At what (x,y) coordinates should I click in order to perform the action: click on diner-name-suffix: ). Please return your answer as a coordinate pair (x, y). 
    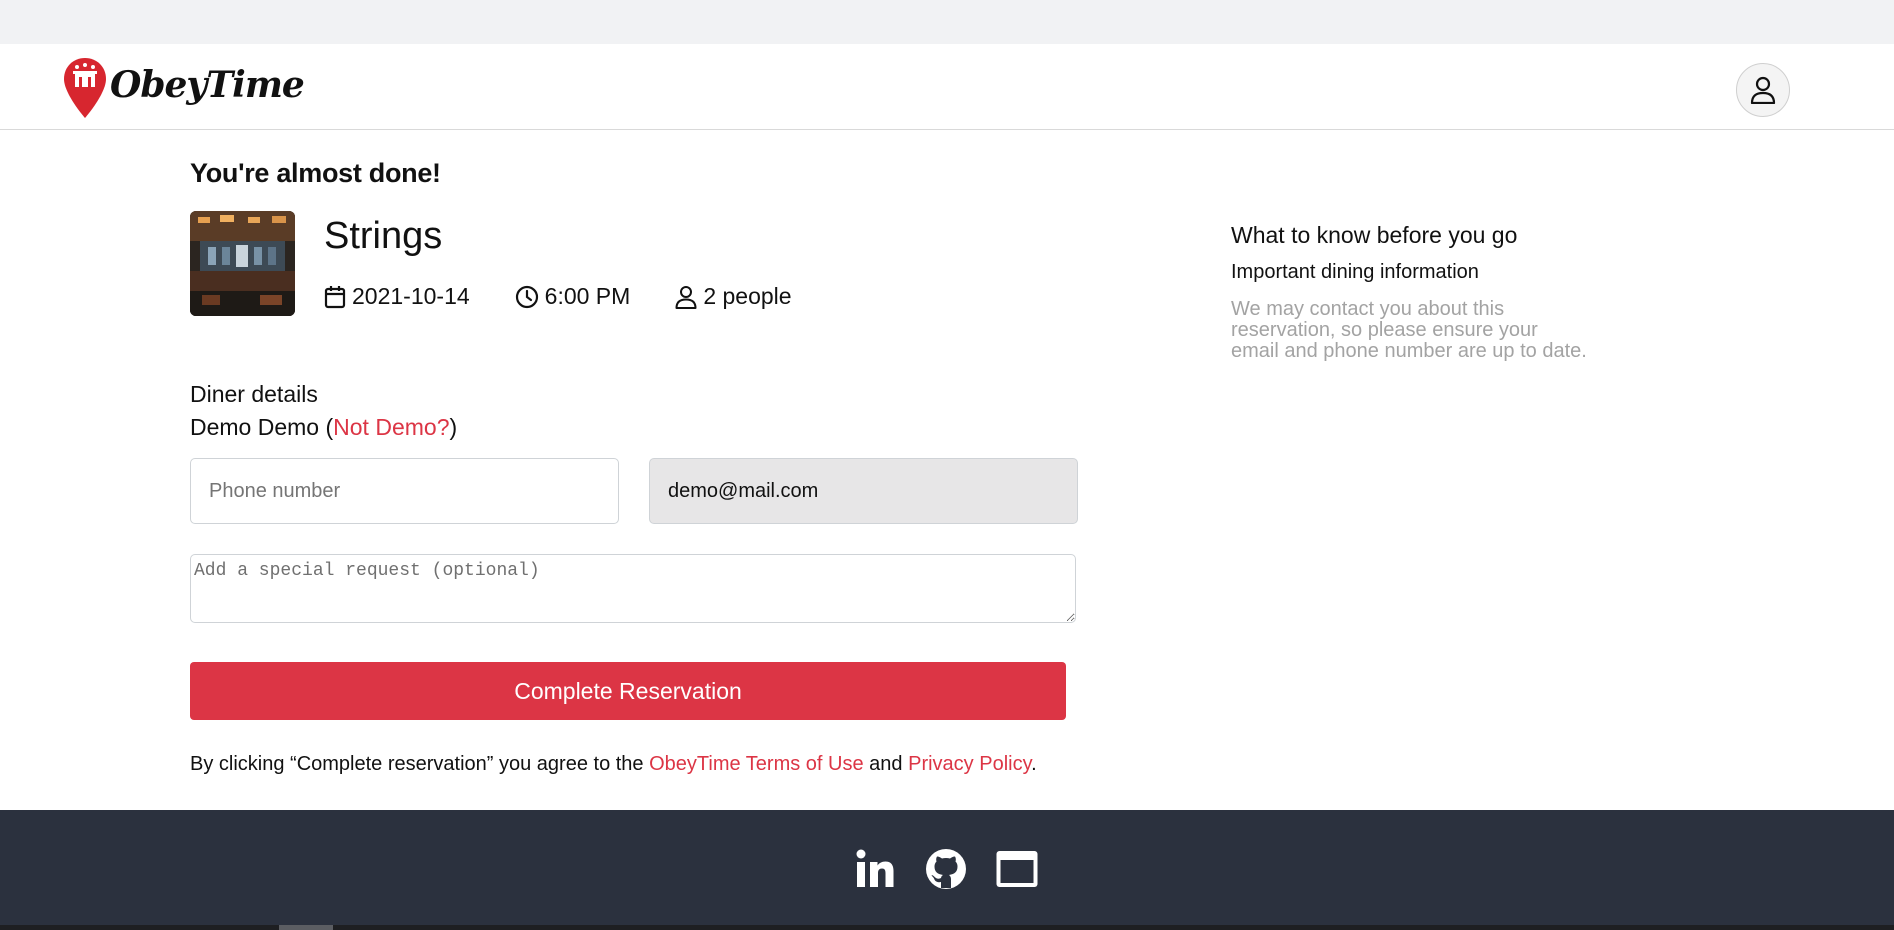
    Looking at the image, I should click on (453, 427).